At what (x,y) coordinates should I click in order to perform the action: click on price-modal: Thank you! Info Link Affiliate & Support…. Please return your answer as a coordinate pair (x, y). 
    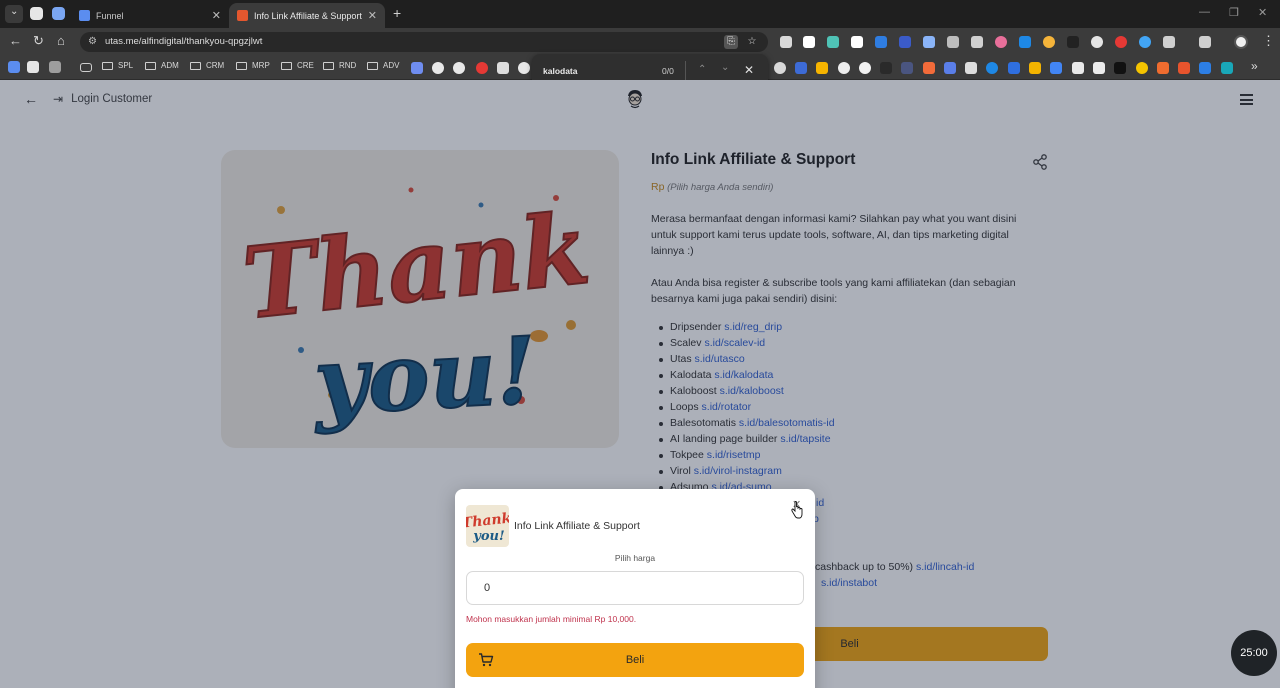
    Looking at the image, I should click on (635, 588).